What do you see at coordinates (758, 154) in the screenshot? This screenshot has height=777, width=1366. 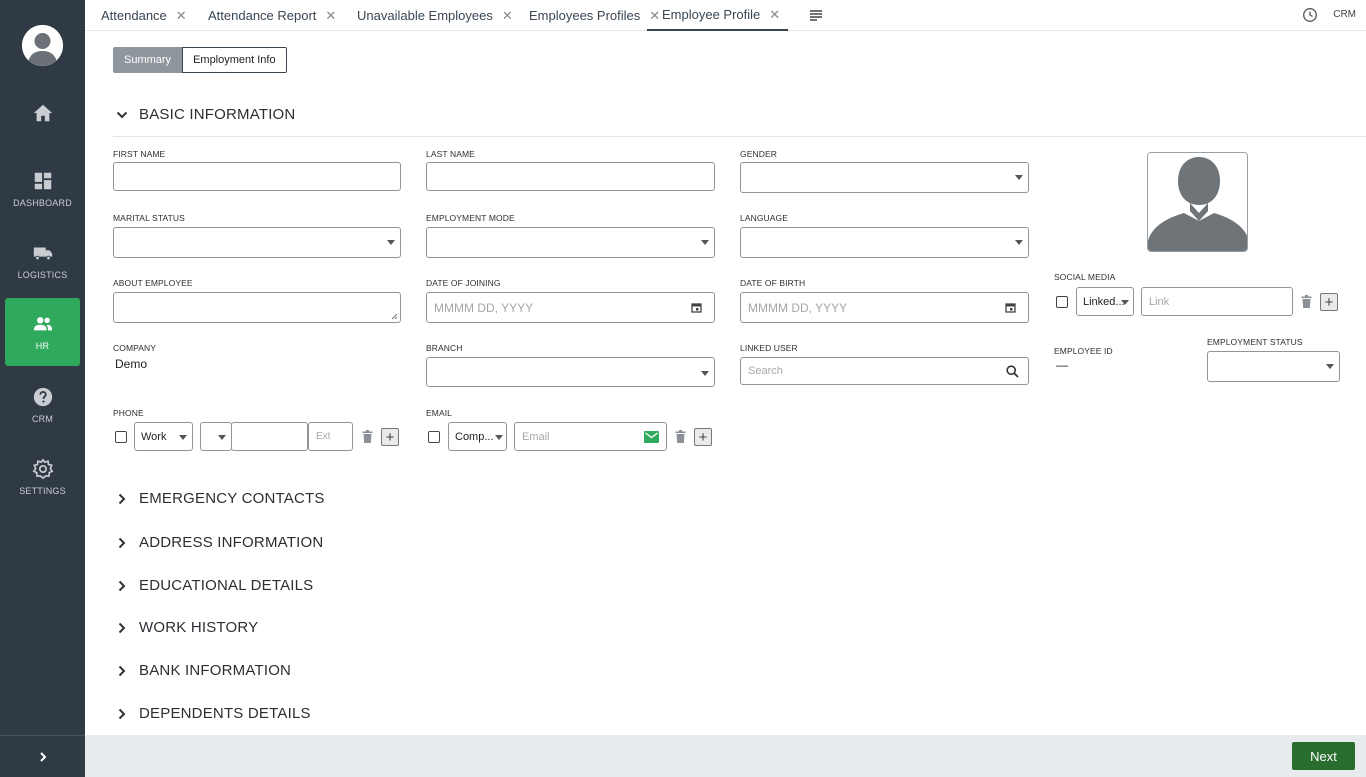 I see `gender-label: GENDER` at bounding box center [758, 154].